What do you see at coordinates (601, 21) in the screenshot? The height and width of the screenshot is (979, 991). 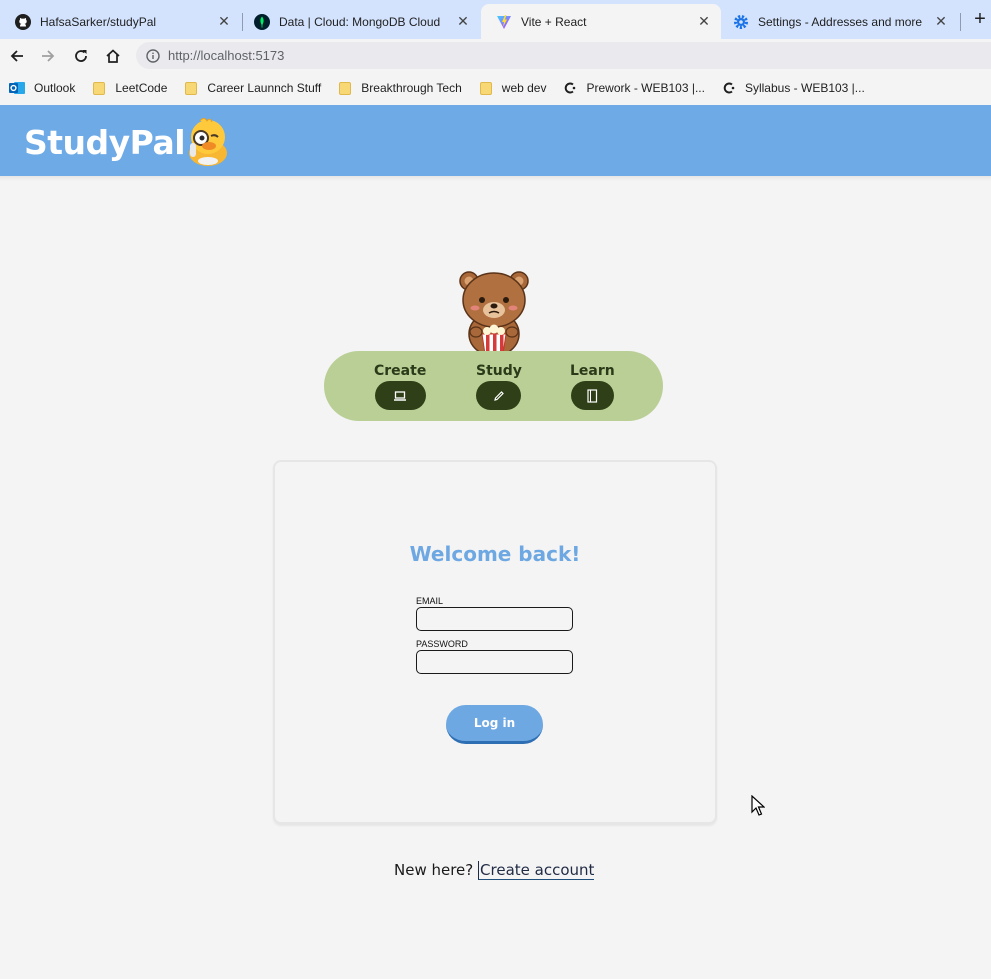 I see `tab-vite-react: Vite + React ✕` at bounding box center [601, 21].